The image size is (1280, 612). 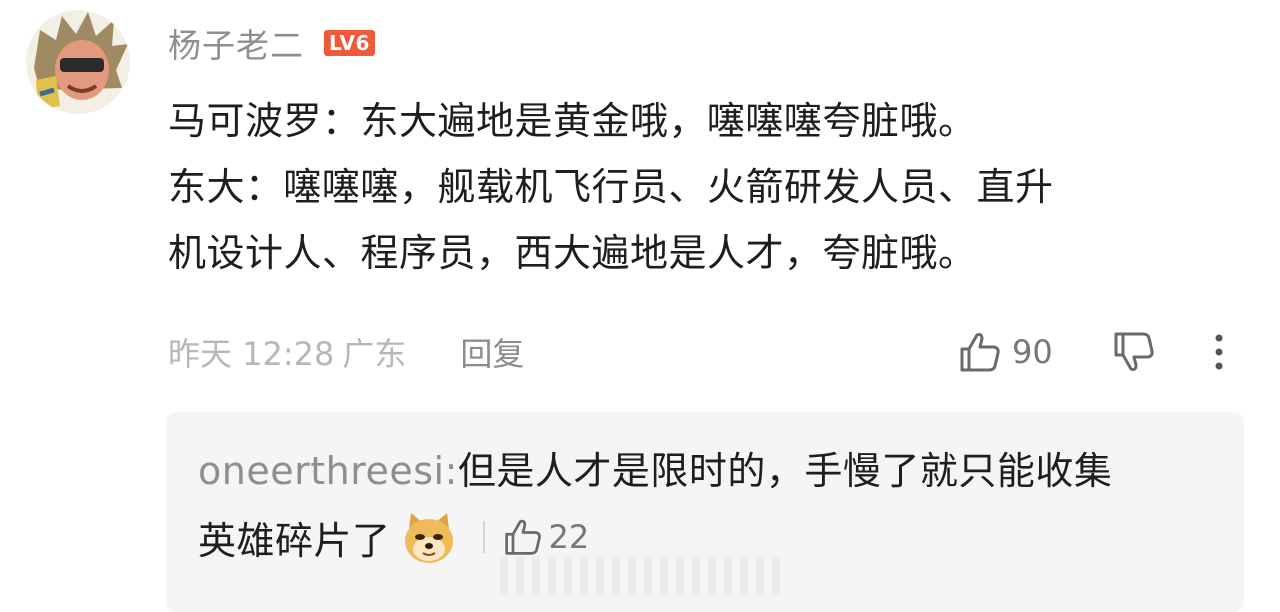 I want to click on reply-button: 回复, so click(x=492, y=352).